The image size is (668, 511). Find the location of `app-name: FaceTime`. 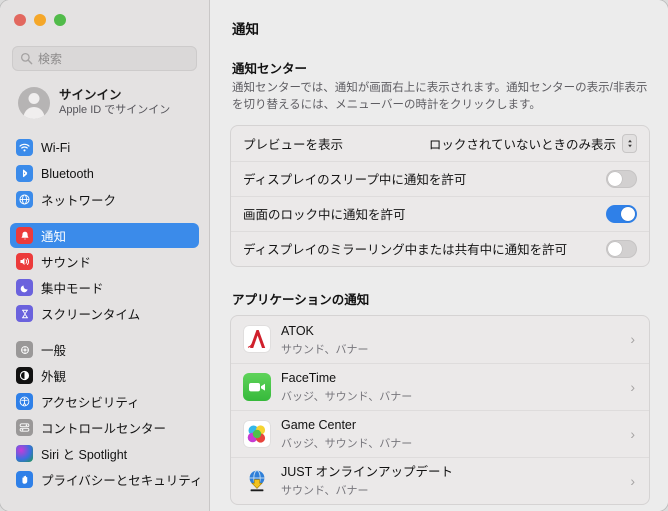

app-name: FaceTime is located at coordinates (309, 378).